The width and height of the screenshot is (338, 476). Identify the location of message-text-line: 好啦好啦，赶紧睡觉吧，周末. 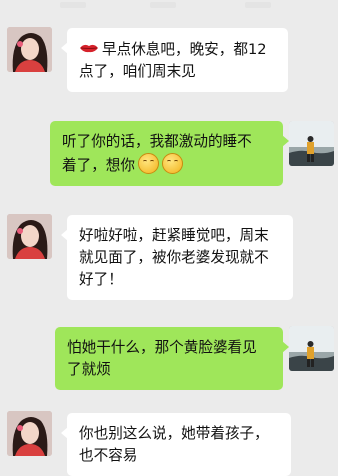
(174, 235).